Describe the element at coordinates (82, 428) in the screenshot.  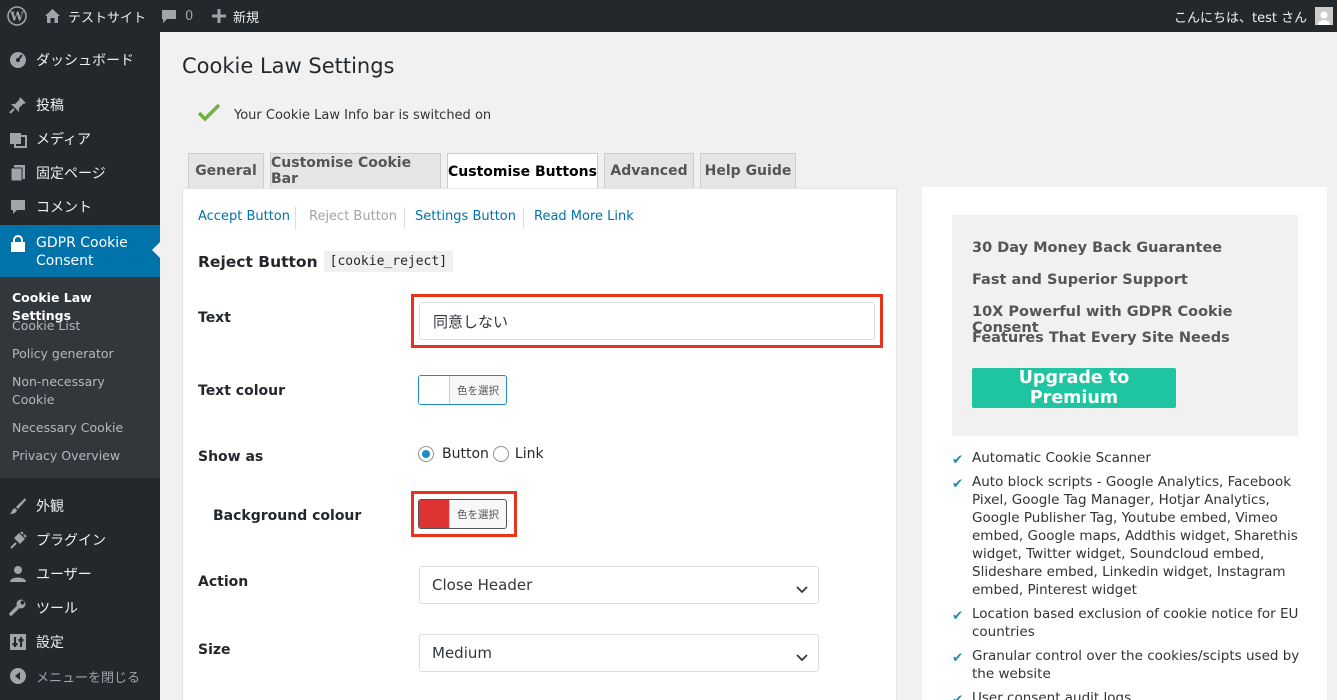
I see `submenu-necessary-cookie: Necessary Cookie` at that location.